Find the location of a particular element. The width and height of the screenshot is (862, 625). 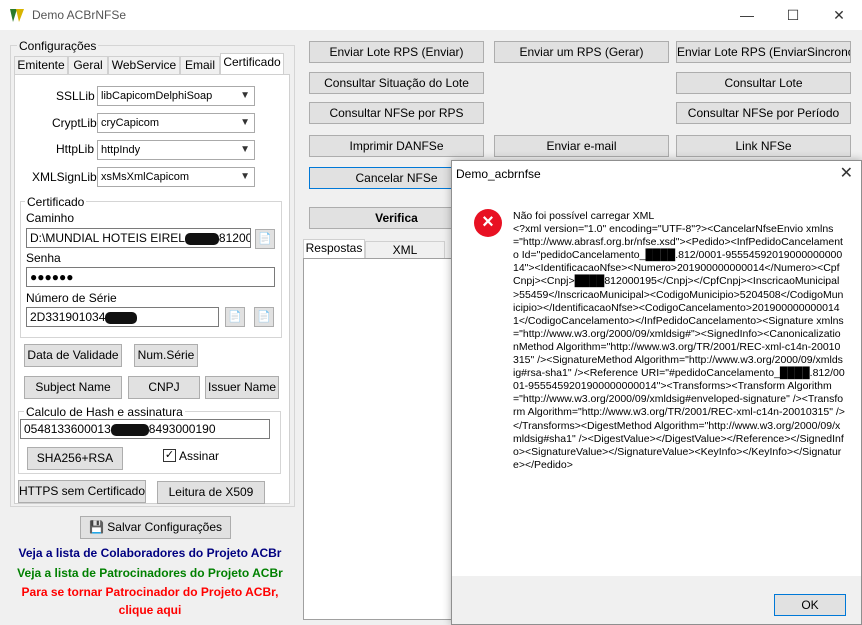

enviar-lote-button: Enviar Lote RPS (Enviar) is located at coordinates (396, 52).